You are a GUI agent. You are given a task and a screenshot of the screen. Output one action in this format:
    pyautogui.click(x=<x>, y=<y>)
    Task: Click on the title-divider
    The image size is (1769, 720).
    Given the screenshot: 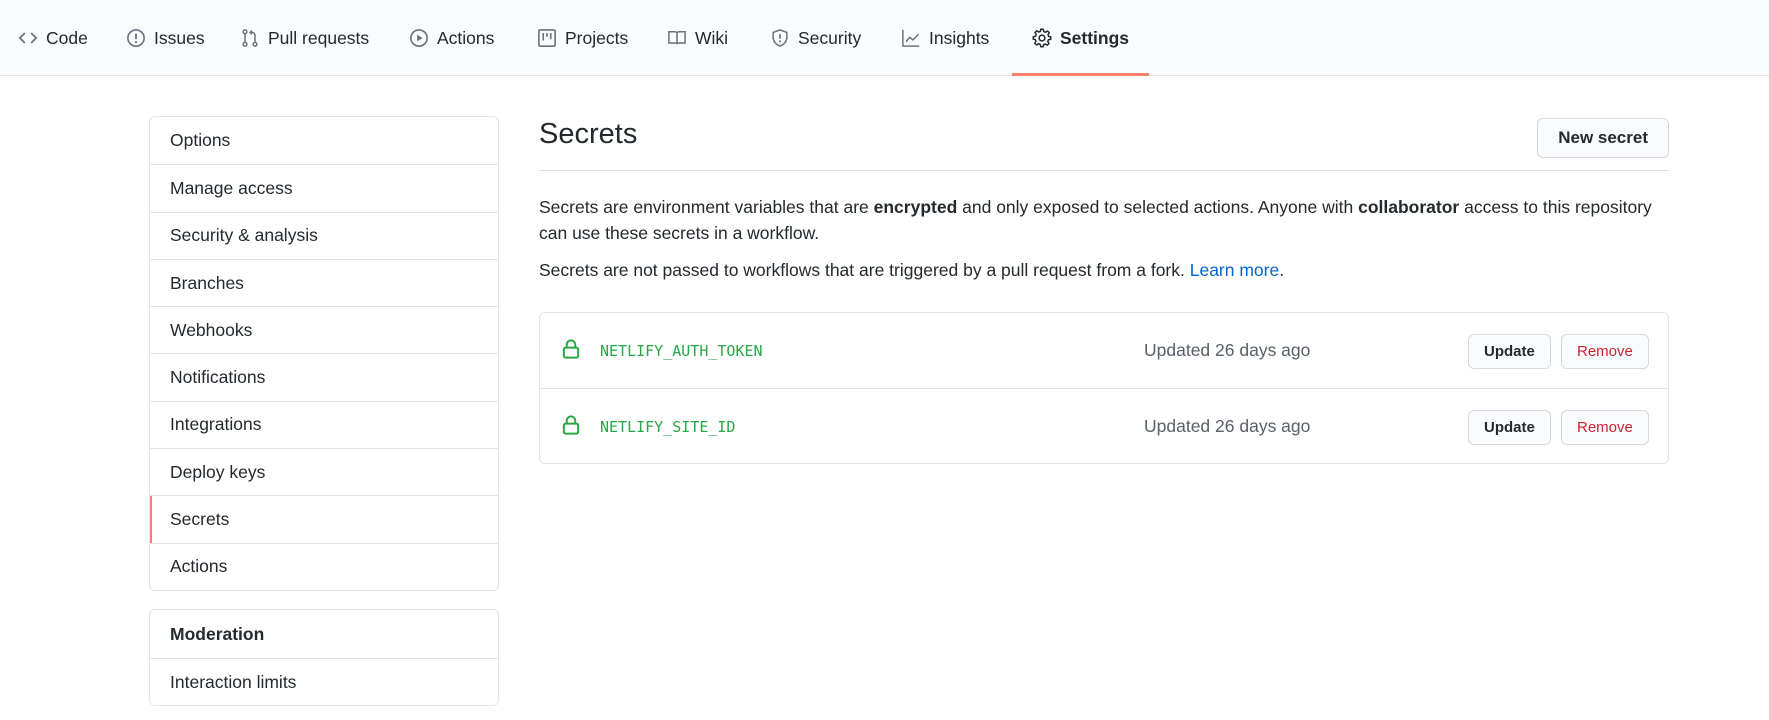 What is the action you would take?
    pyautogui.click(x=1104, y=170)
    